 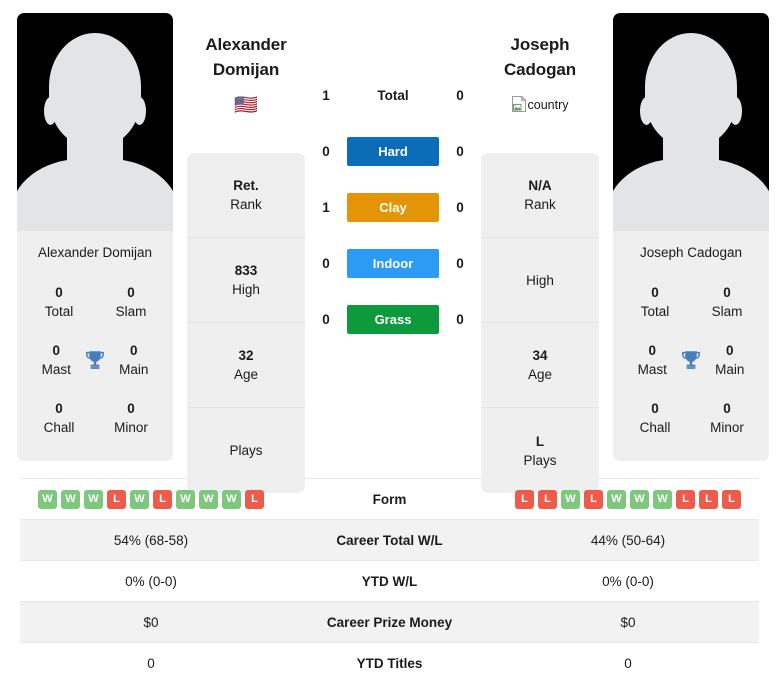 What do you see at coordinates (208, 499) in the screenshot?
I see `form-badge-left-7: W` at bounding box center [208, 499].